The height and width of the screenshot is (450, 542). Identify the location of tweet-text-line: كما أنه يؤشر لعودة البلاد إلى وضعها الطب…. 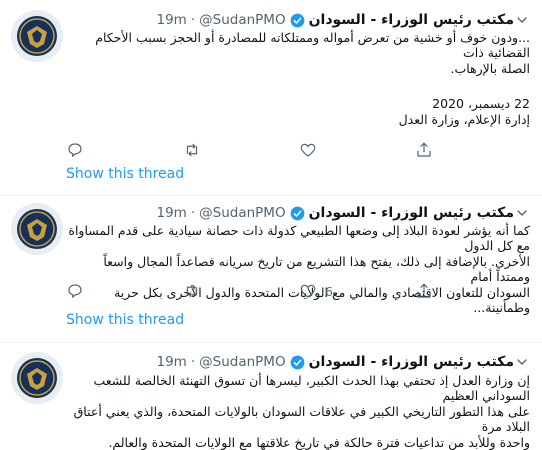
(299, 238).